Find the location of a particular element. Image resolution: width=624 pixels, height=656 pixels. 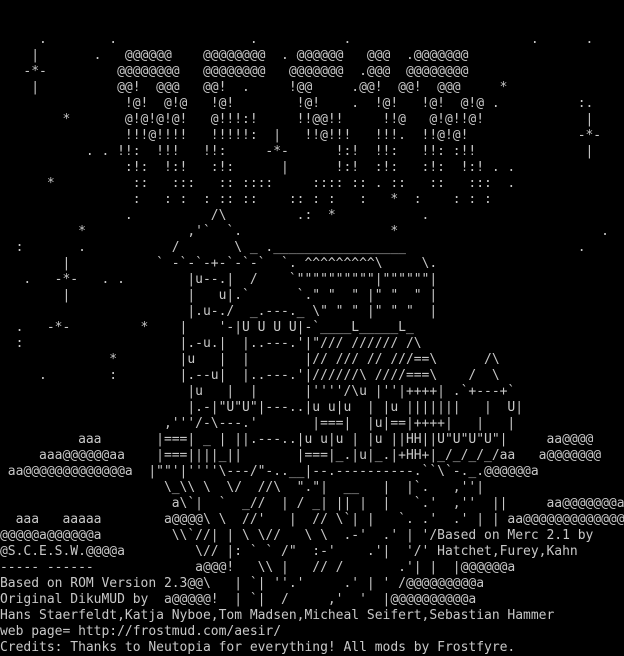

terminal-line: : : : : :: :: :: : : : * : : : : is located at coordinates (246, 199).